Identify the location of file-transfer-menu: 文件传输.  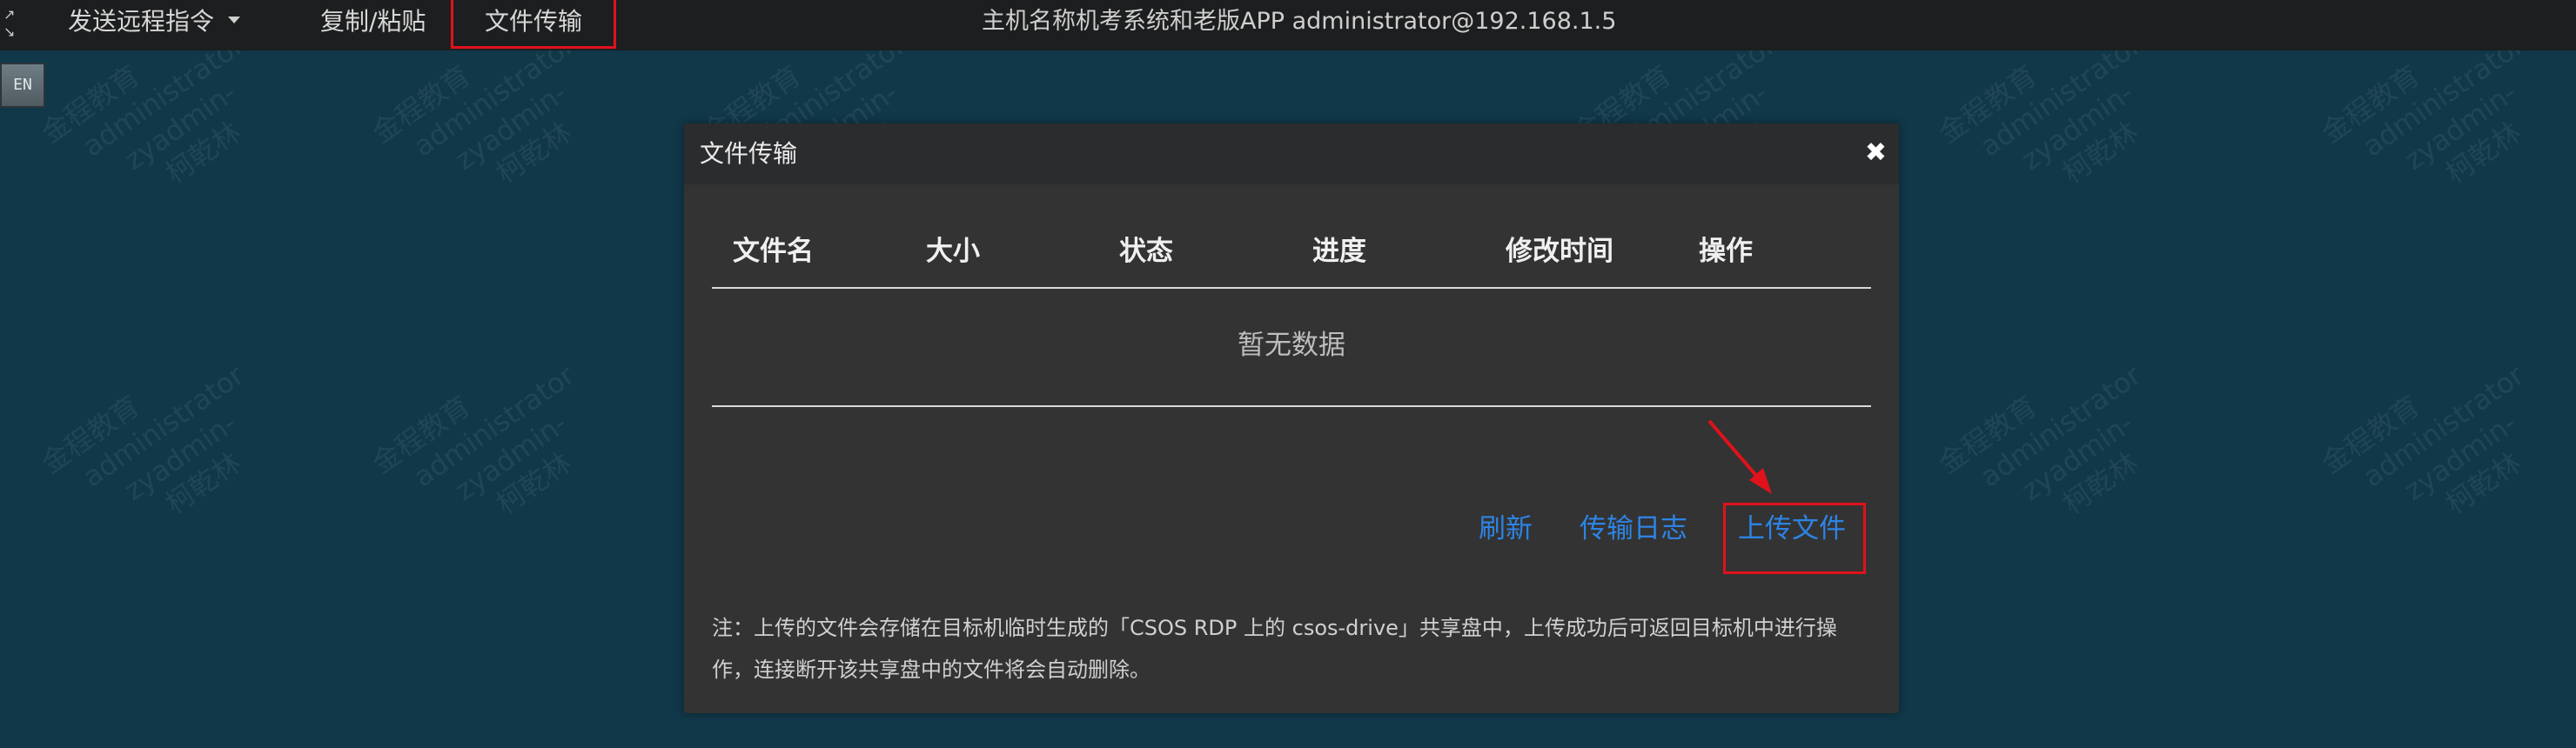
(533, 24).